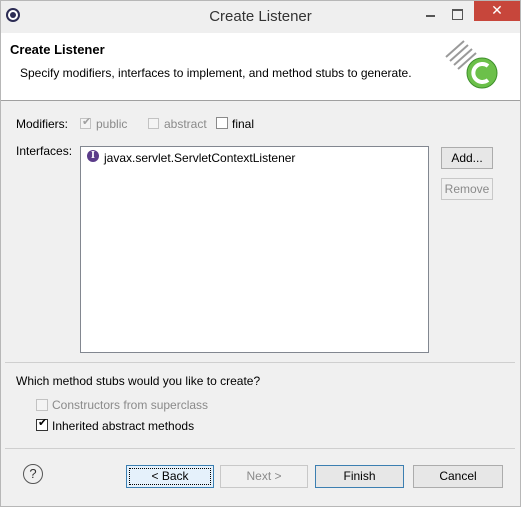 The height and width of the screenshot is (507, 521). What do you see at coordinates (458, 476) in the screenshot?
I see `cancel-button: Cancel` at bounding box center [458, 476].